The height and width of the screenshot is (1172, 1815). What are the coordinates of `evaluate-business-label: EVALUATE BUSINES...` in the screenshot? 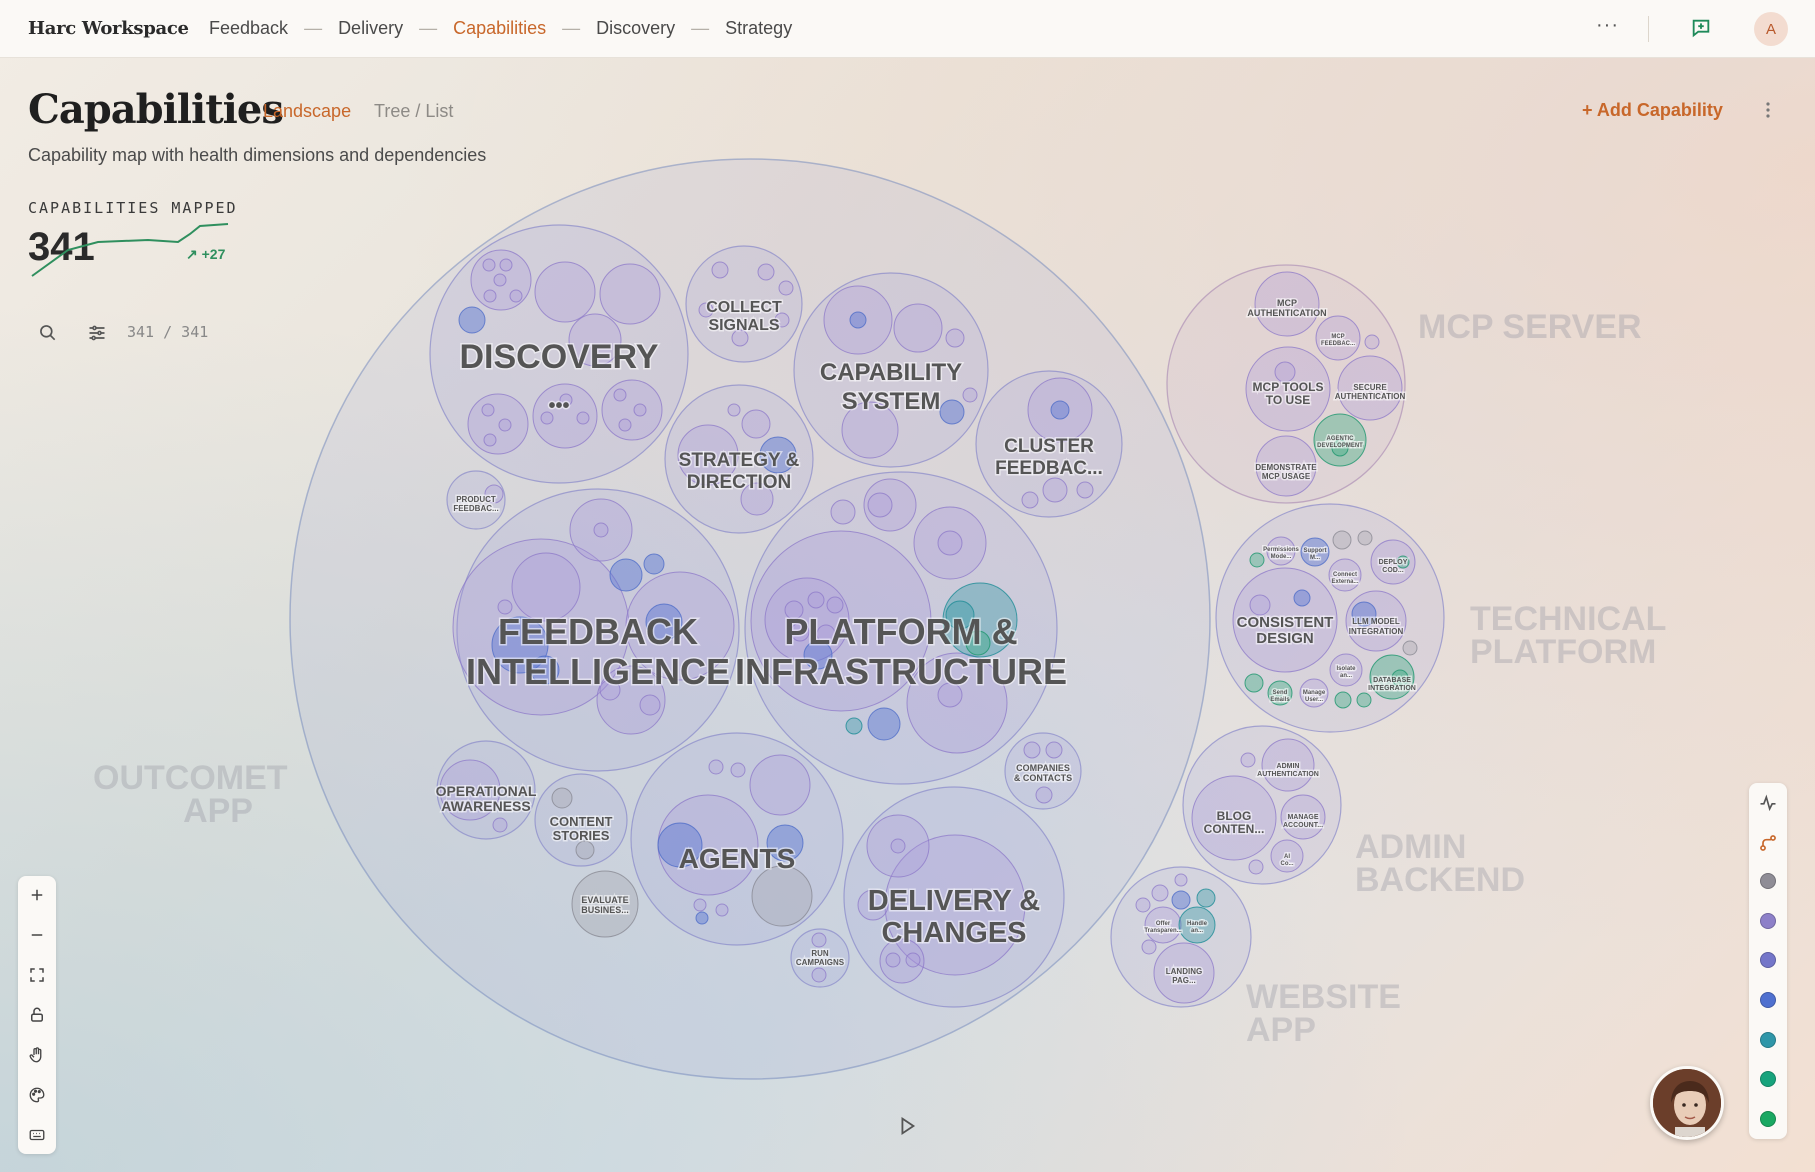 It's located at (605, 905).